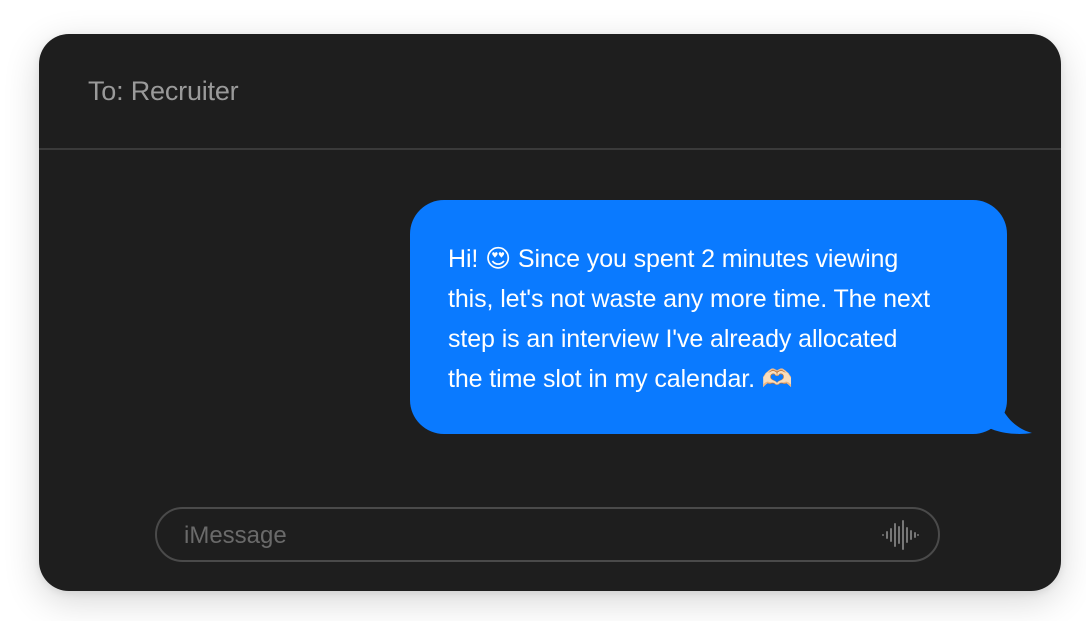 The image size is (1086, 621). What do you see at coordinates (547, 534) in the screenshot?
I see `imessage-input: iMessage` at bounding box center [547, 534].